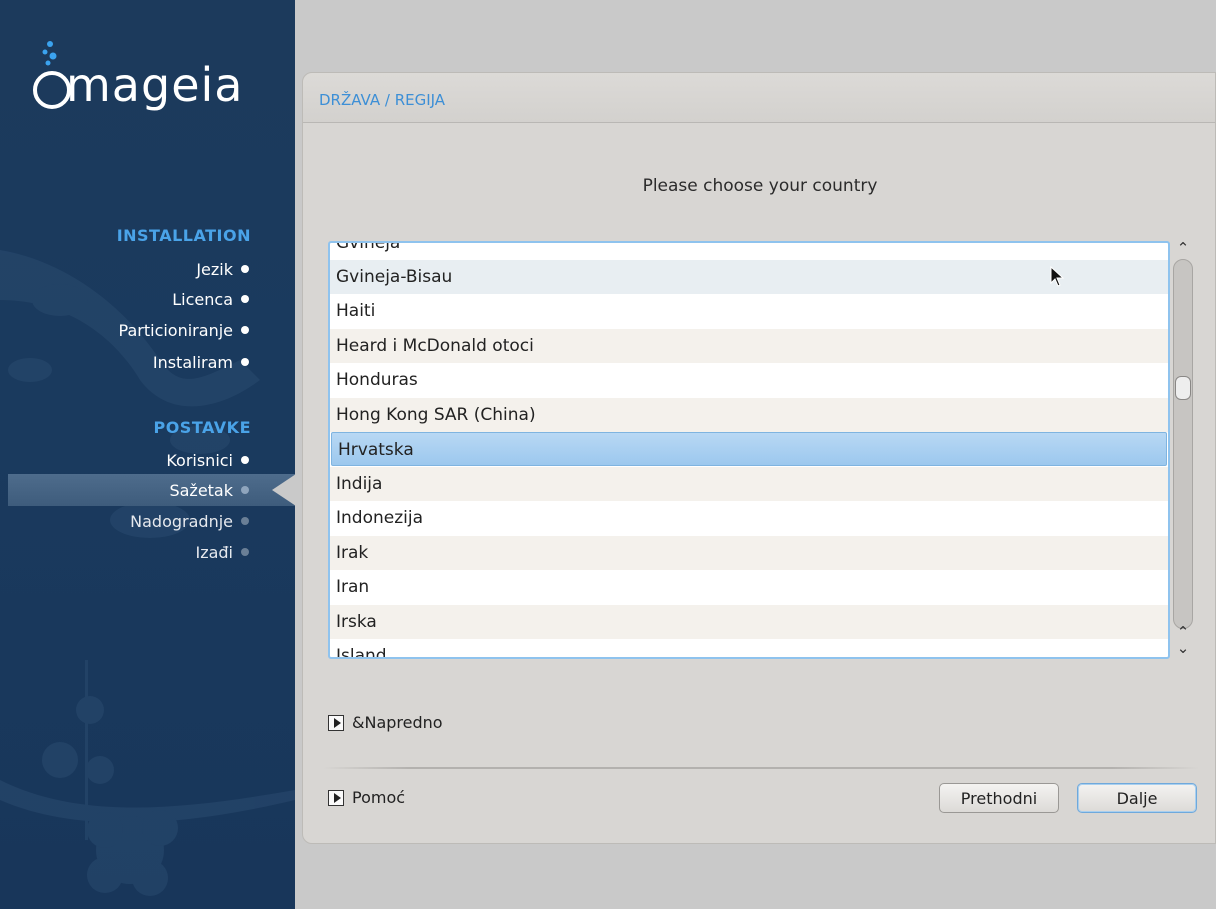 This screenshot has width=1216, height=909. I want to click on scroll-thumb, so click(1183, 388).